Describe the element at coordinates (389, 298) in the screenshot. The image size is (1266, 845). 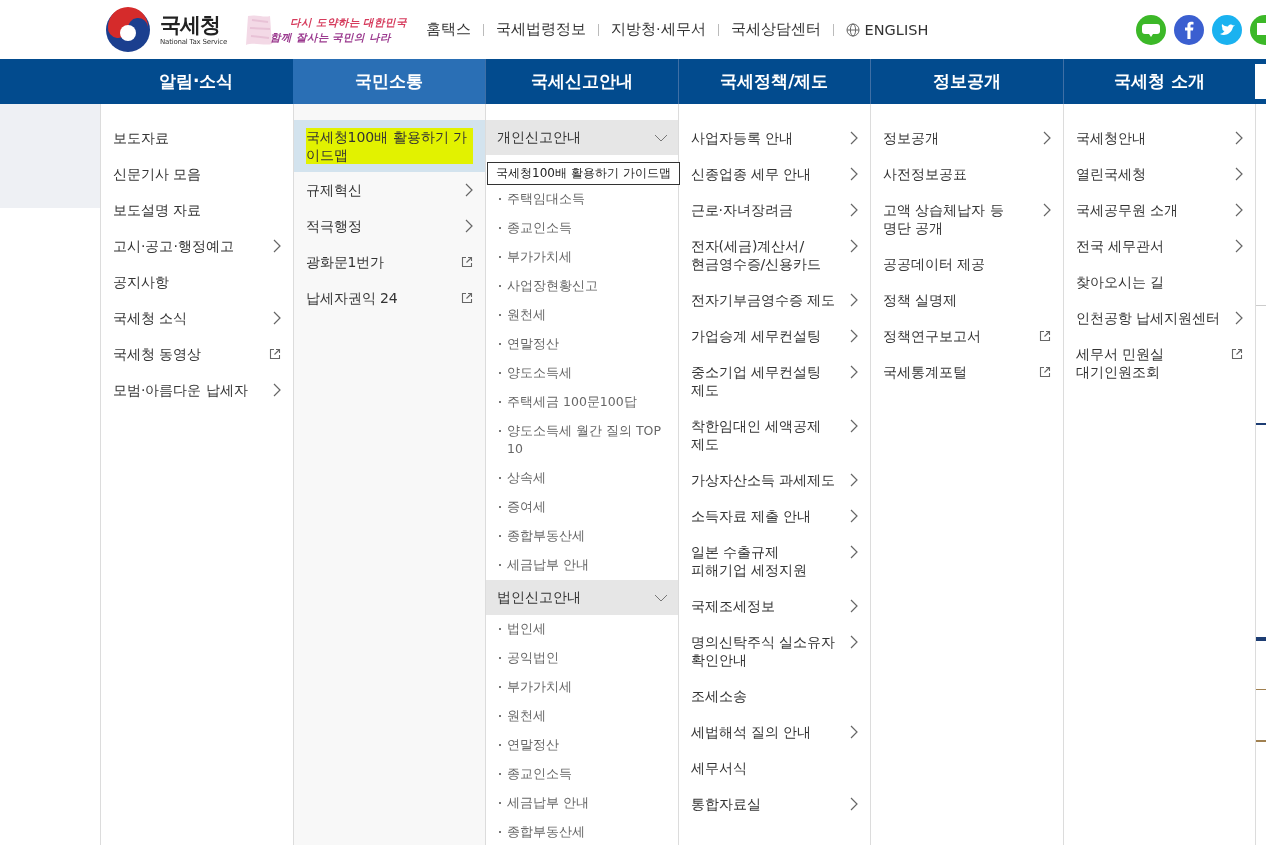
I see `menu-item: 납세자권익 24` at that location.